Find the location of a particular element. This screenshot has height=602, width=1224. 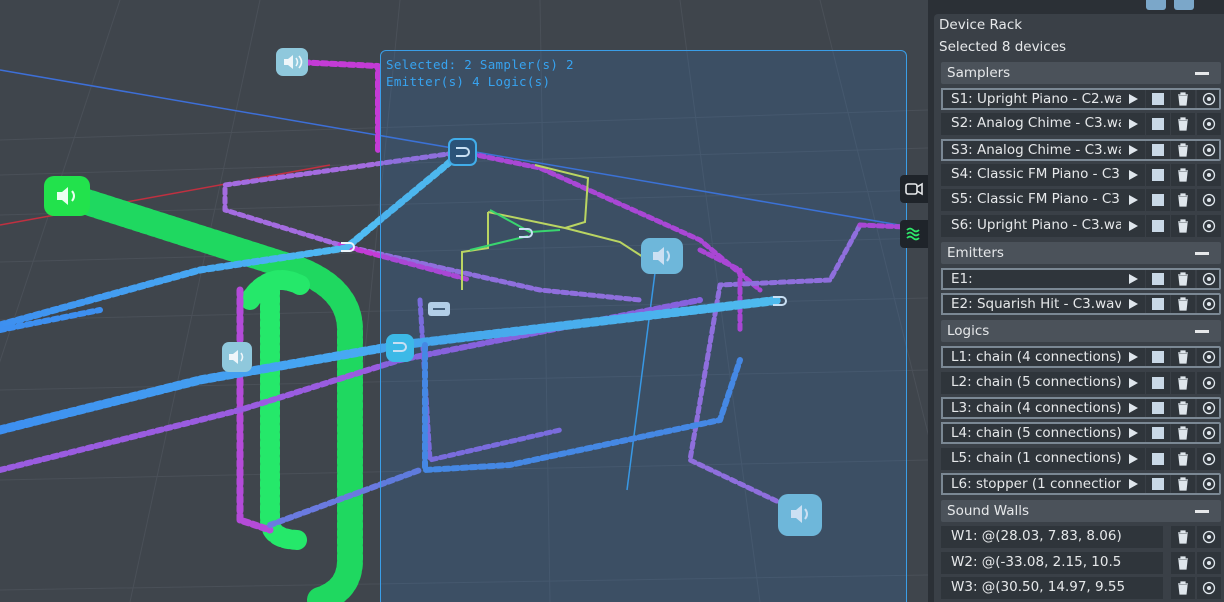

rack-item: W1: @(28.03, 7.83, 8.06) is located at coordinates (1081, 537).